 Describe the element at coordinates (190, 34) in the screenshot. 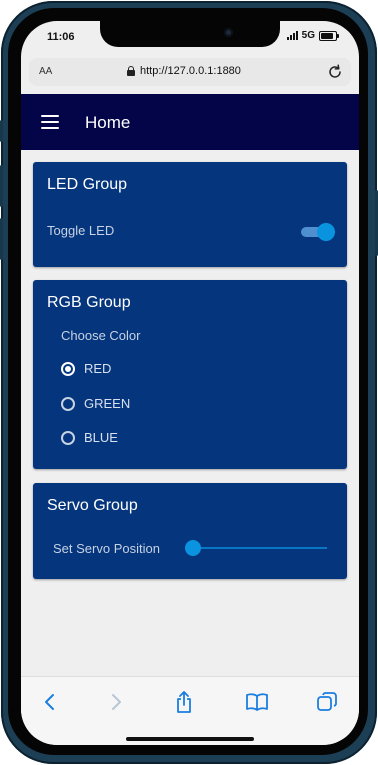

I see `notch` at that location.